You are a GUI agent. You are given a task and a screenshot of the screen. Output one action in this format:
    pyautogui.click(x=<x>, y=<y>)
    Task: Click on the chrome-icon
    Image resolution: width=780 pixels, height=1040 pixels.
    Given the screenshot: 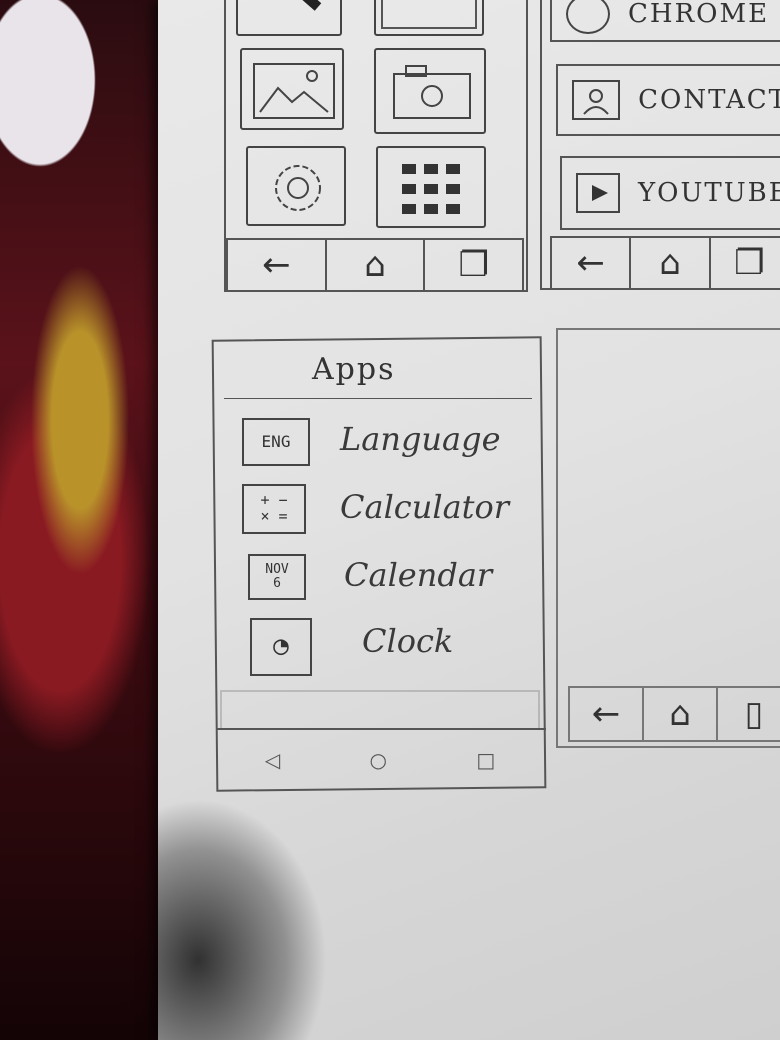 What is the action you would take?
    pyautogui.click(x=588, y=17)
    